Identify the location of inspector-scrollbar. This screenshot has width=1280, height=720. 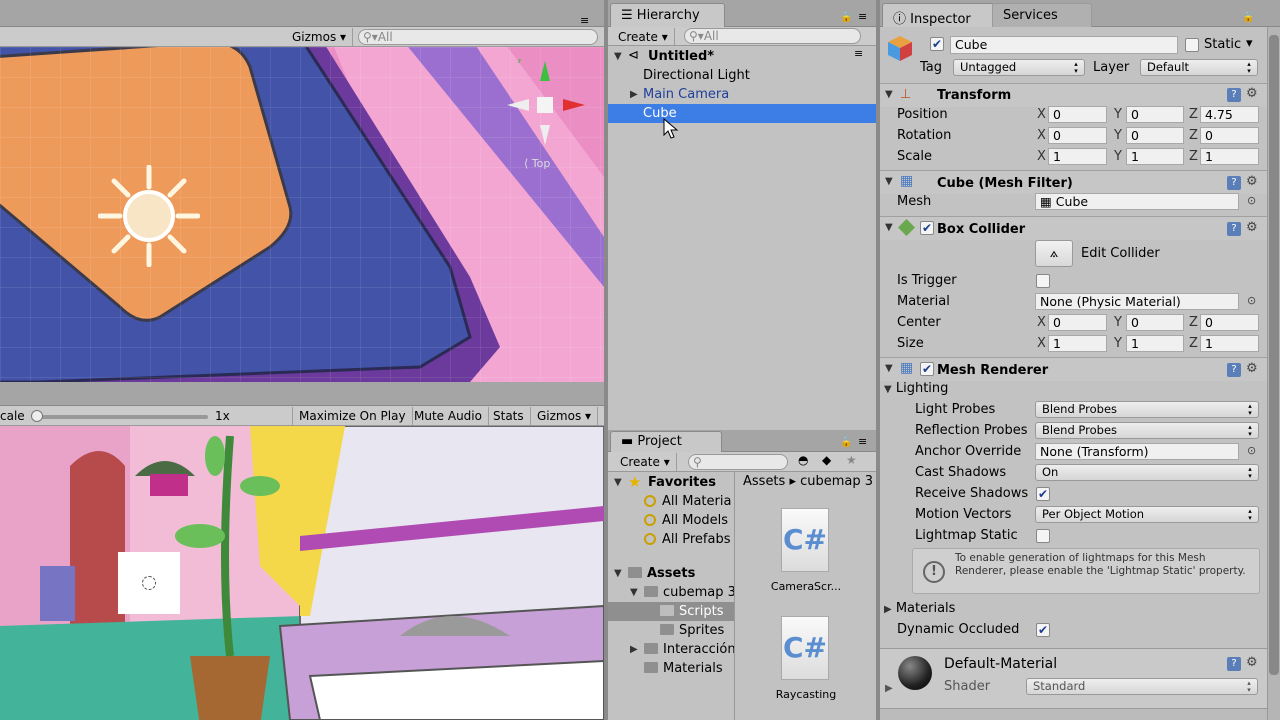
(1273, 373).